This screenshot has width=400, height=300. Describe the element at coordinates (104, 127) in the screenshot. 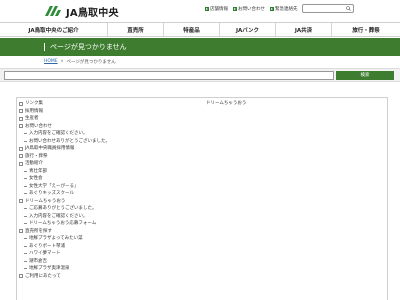

I see `sitemap-link: お問い合わせ` at that location.